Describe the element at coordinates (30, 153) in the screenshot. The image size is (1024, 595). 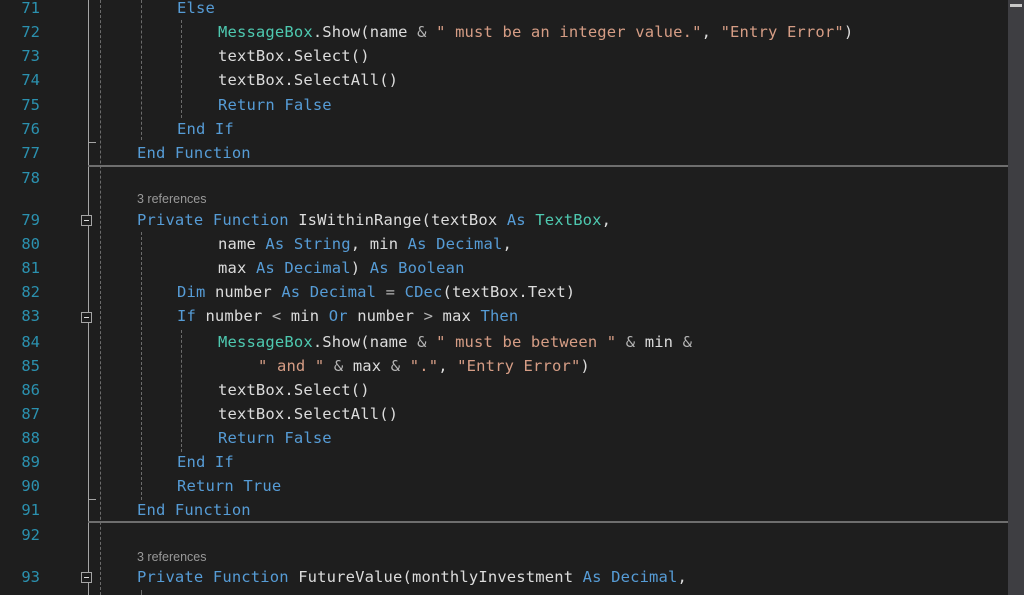
I see `line-number: 77` at that location.